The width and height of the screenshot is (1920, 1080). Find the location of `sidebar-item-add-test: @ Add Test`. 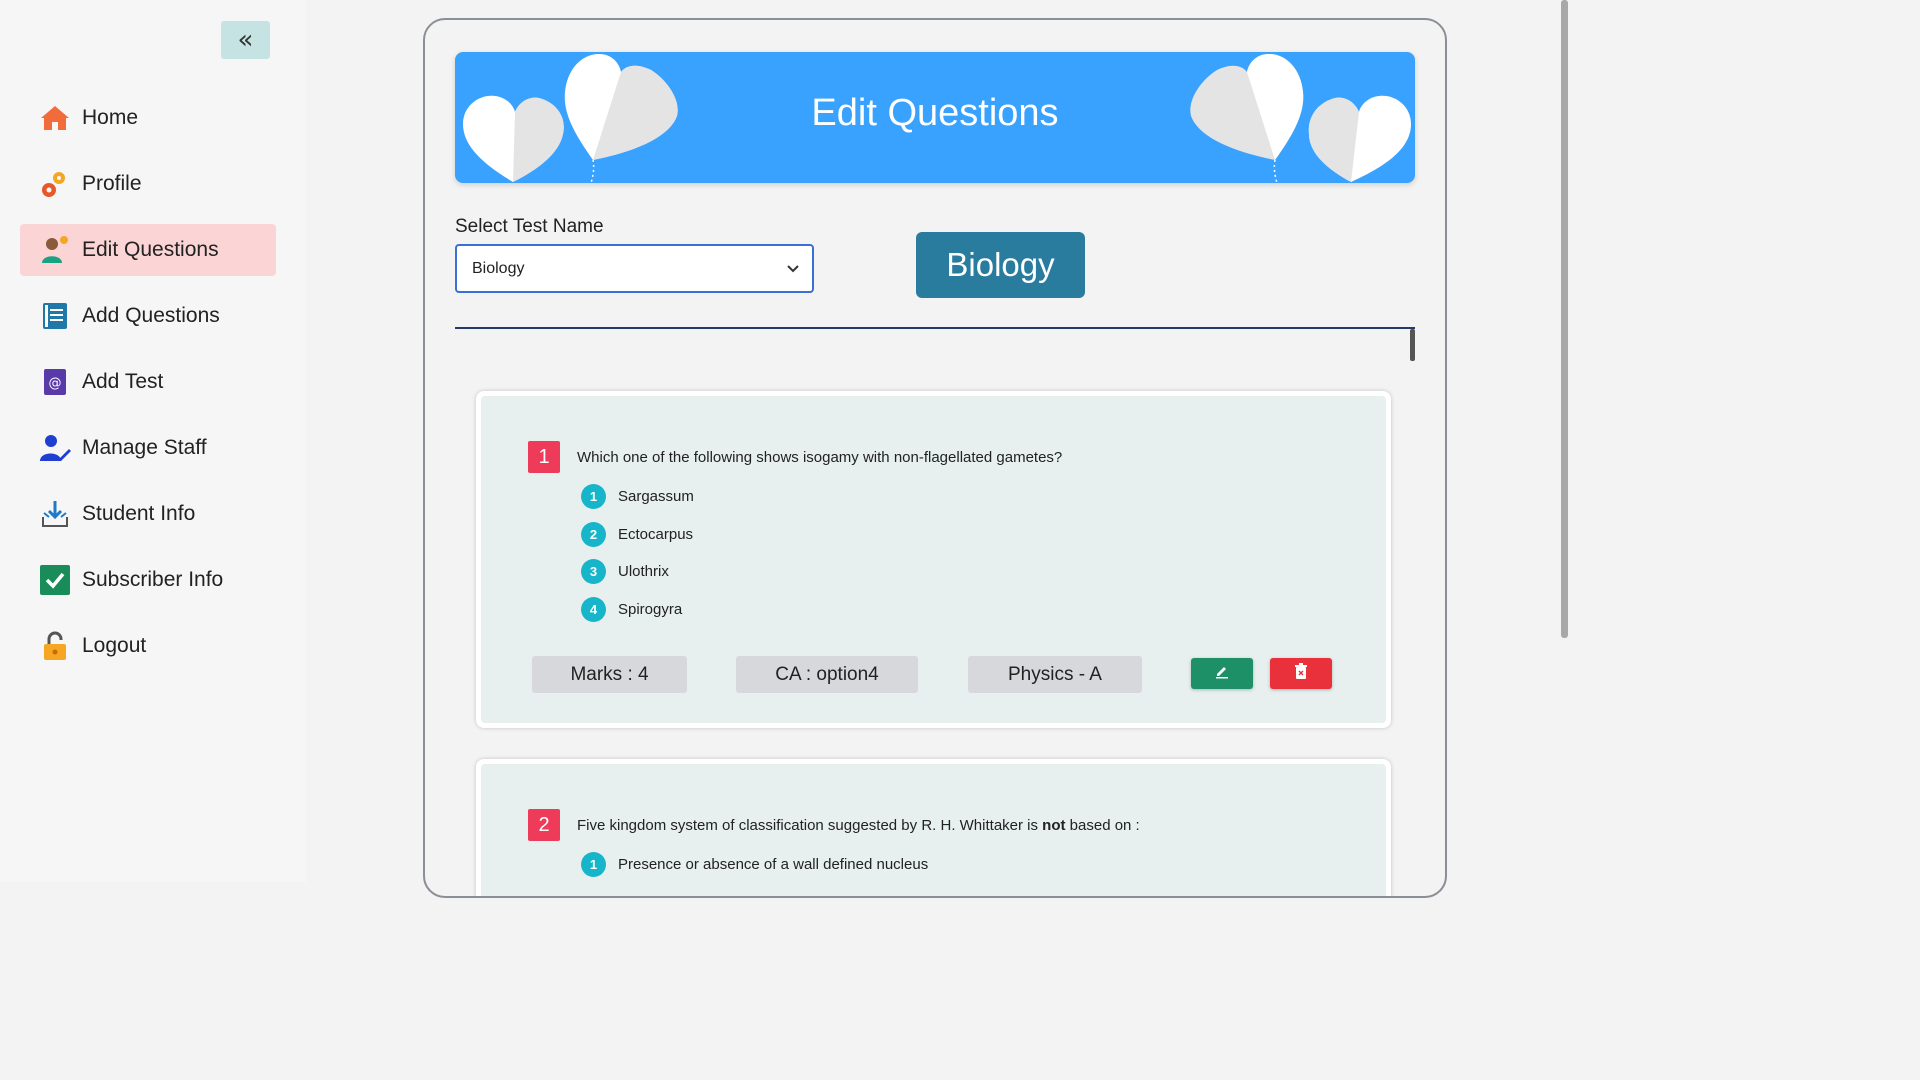

sidebar-item-add-test: @ Add Test is located at coordinates (148, 382).